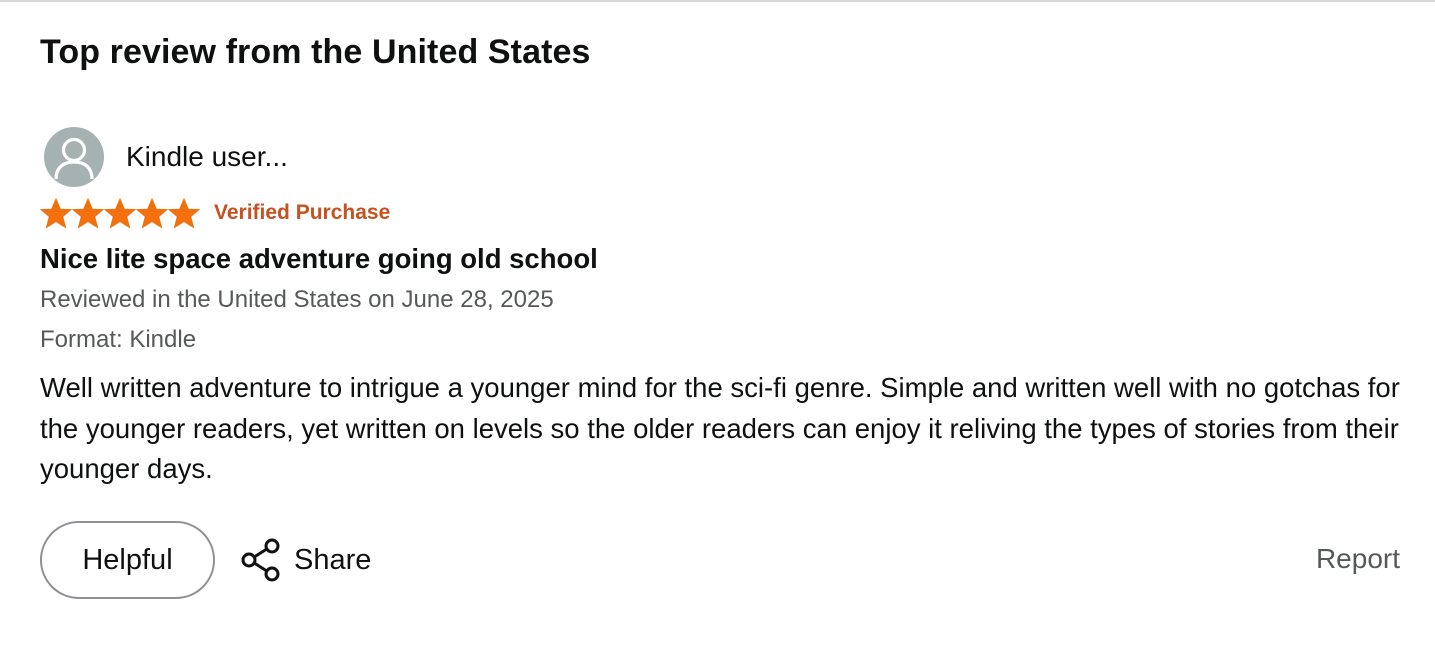 Image resolution: width=1435 pixels, height=647 pixels. What do you see at coordinates (1358, 559) in the screenshot?
I see `report-link: Report` at bounding box center [1358, 559].